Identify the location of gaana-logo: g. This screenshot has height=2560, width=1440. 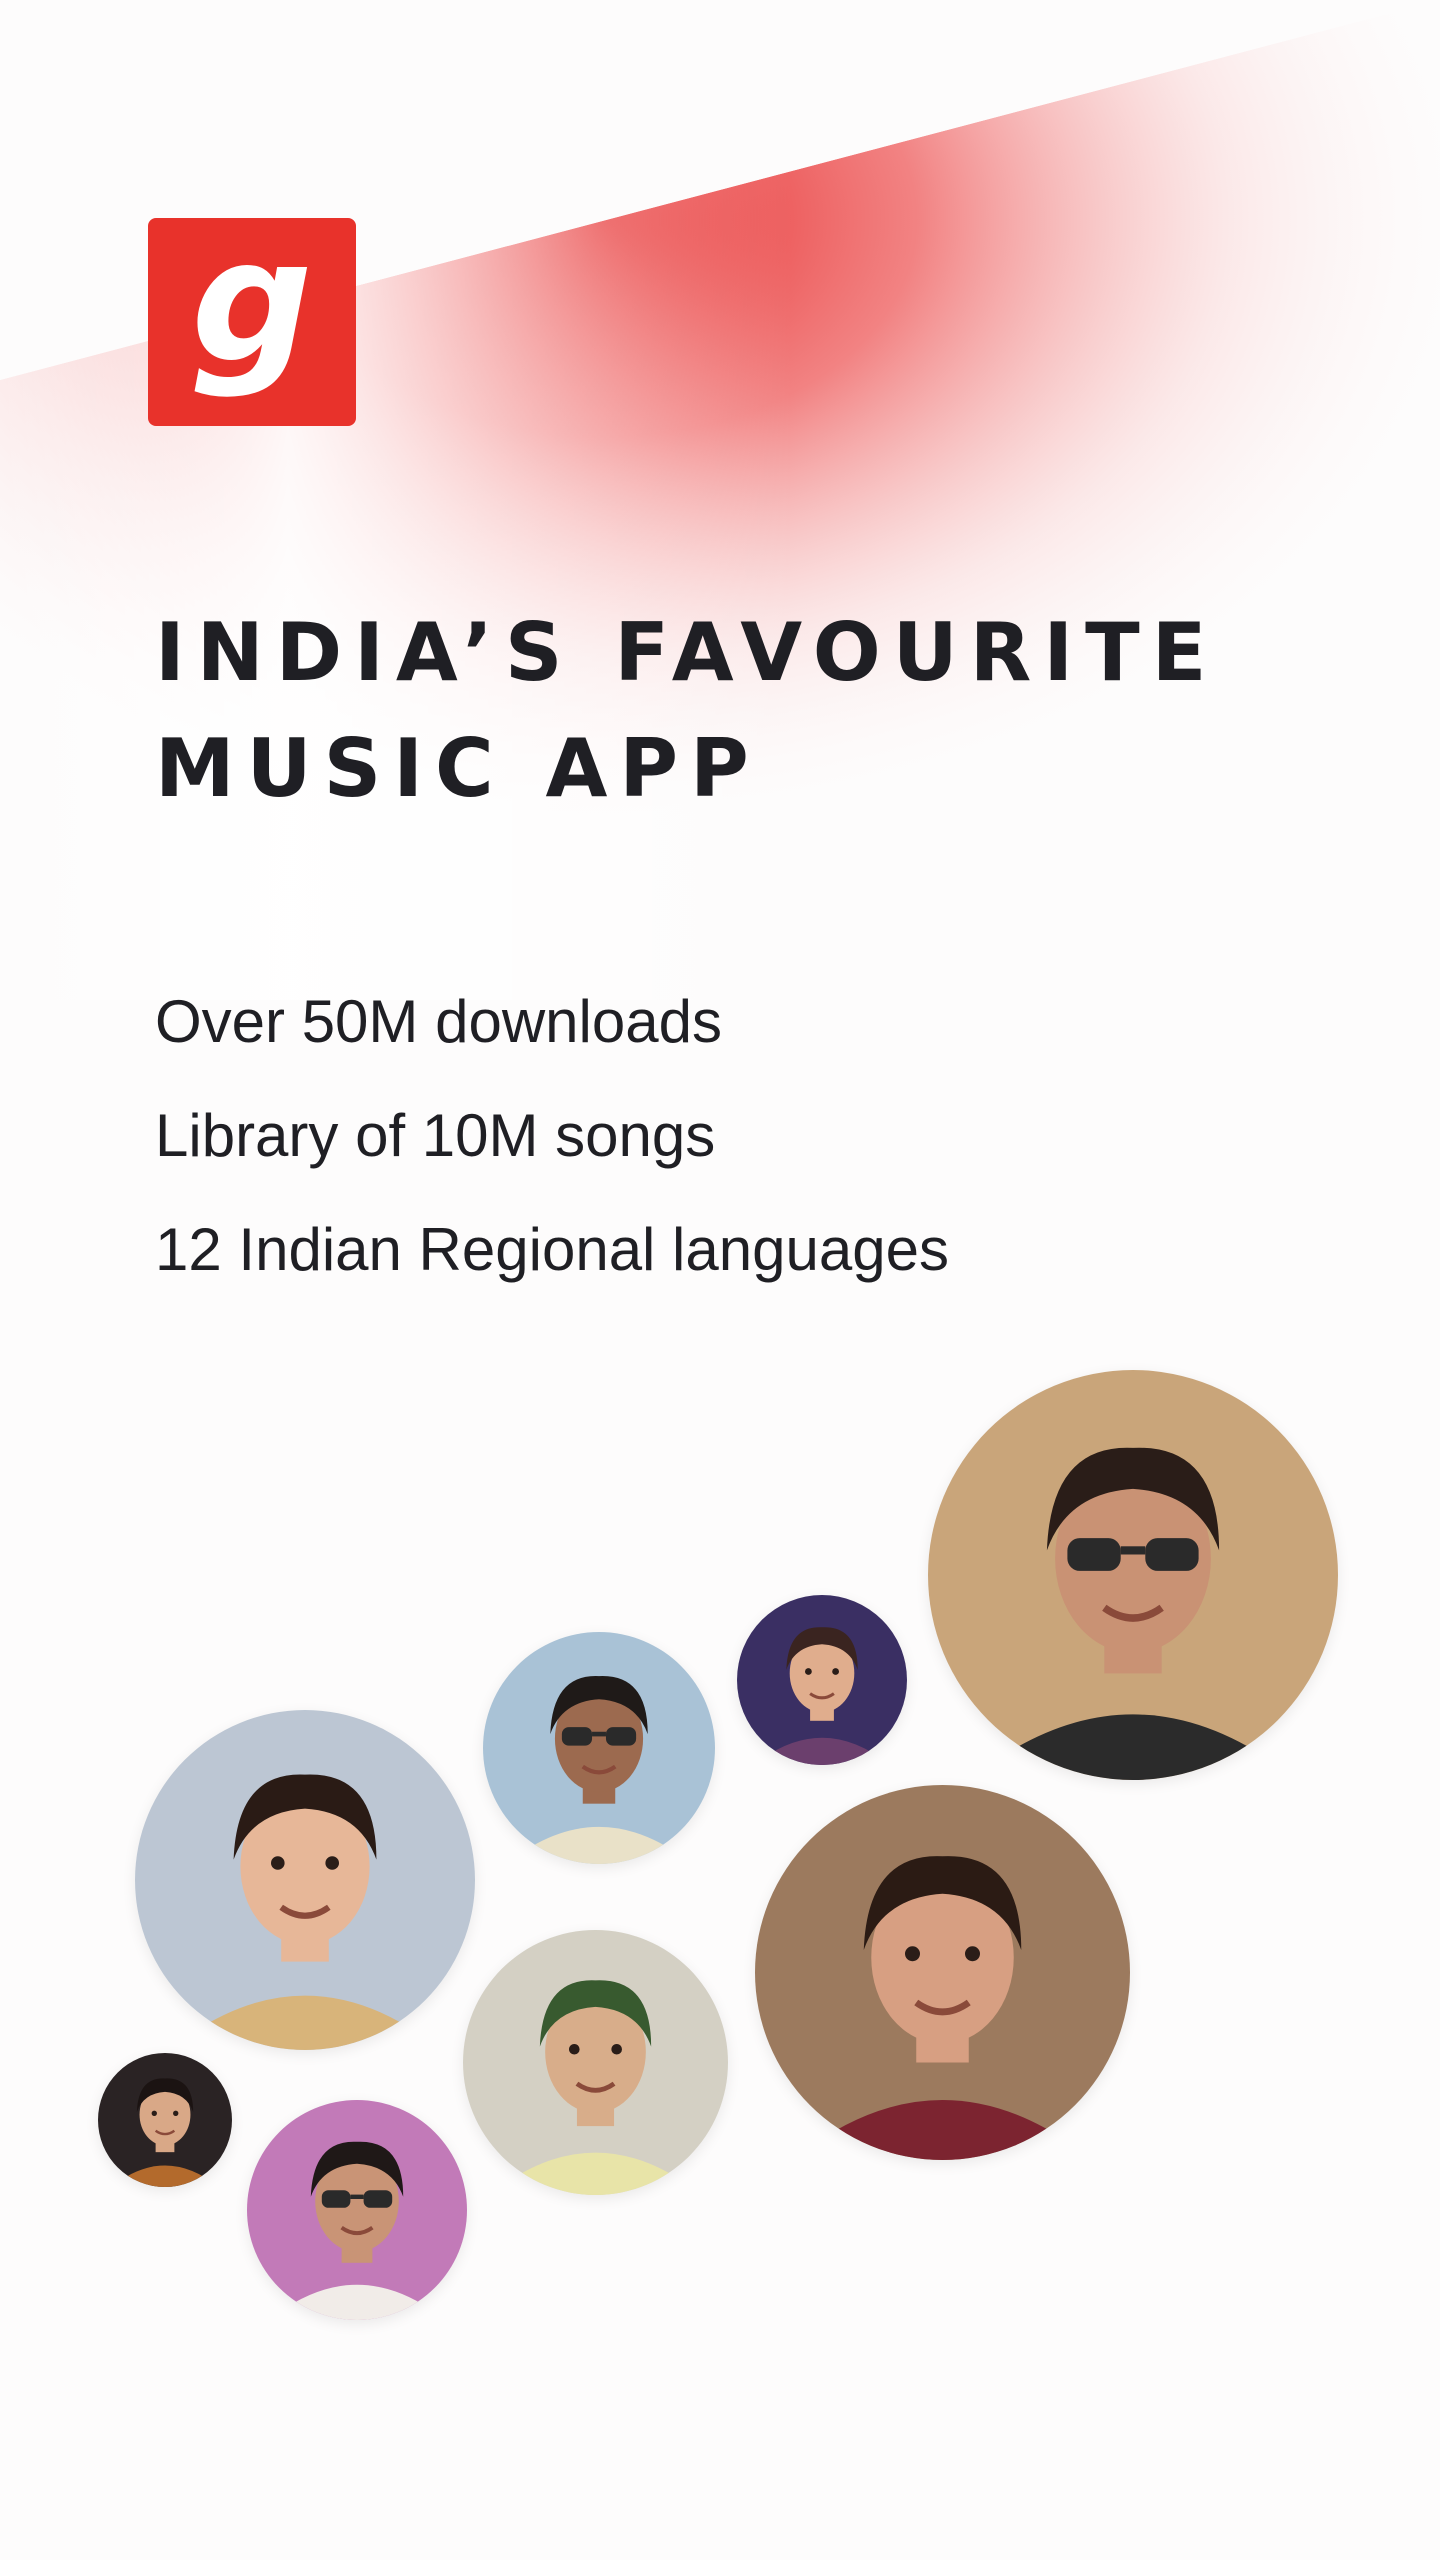
(252, 314).